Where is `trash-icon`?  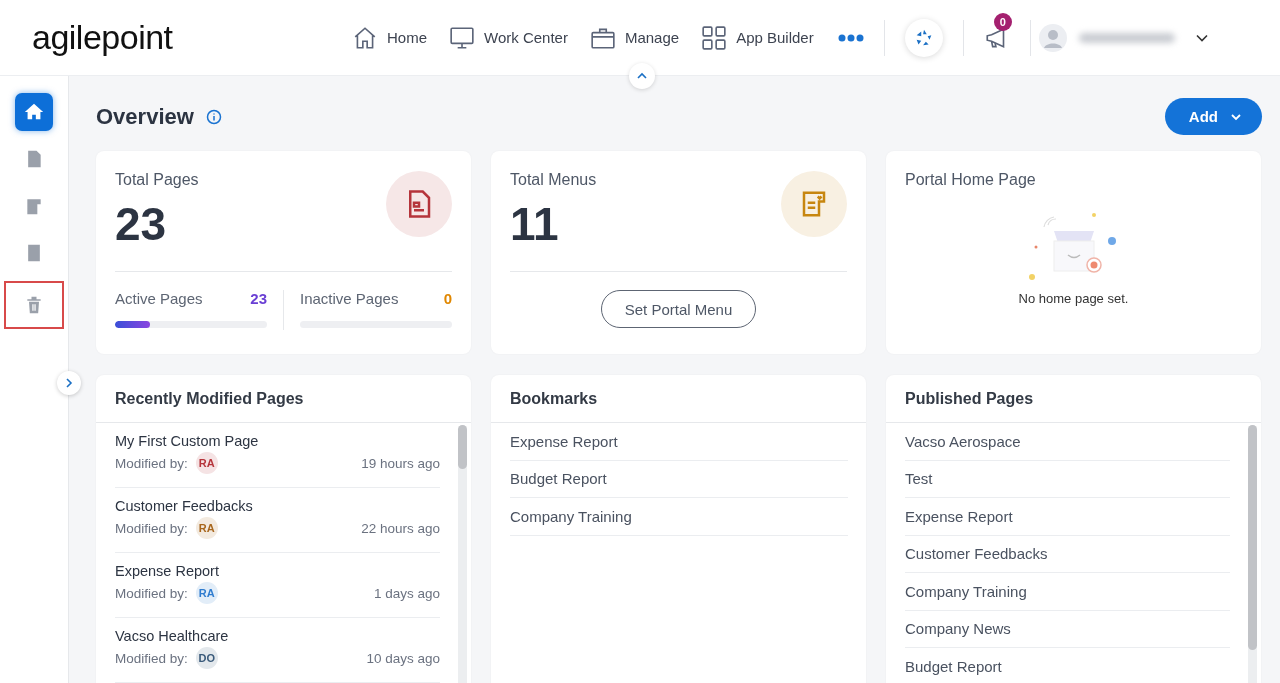 trash-icon is located at coordinates (34, 305).